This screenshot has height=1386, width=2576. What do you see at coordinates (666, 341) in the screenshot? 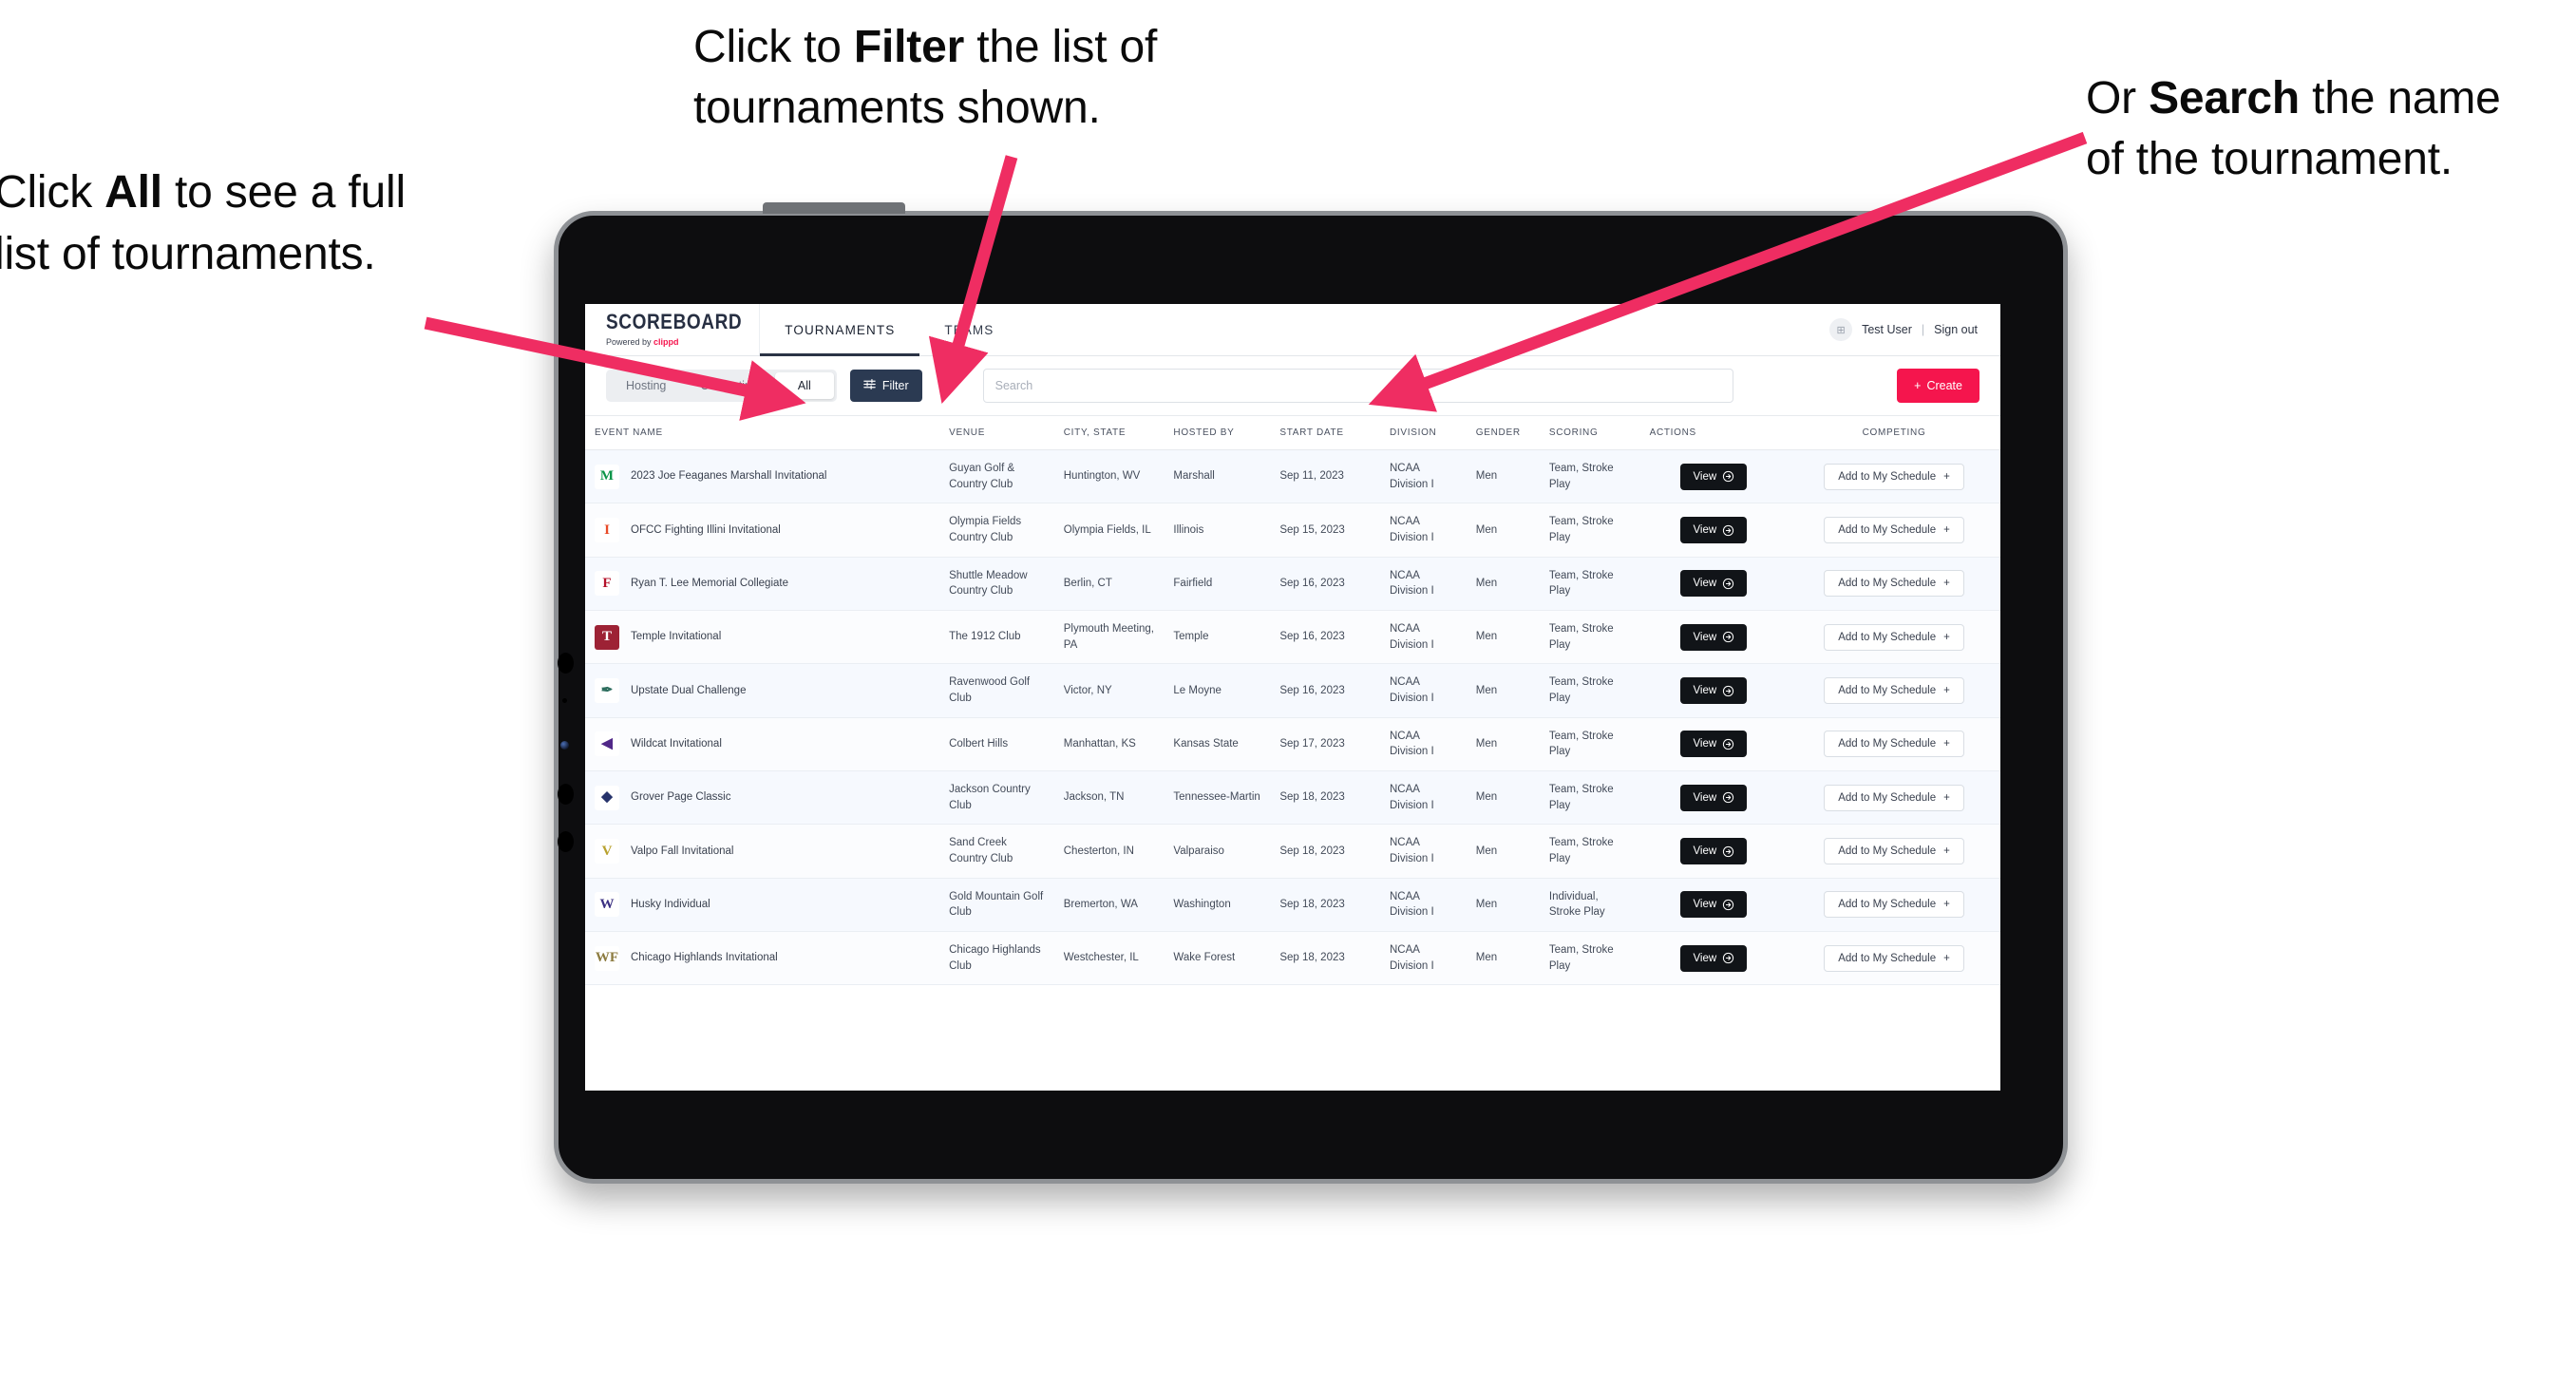
I see `brand-clippd: clippd` at bounding box center [666, 341].